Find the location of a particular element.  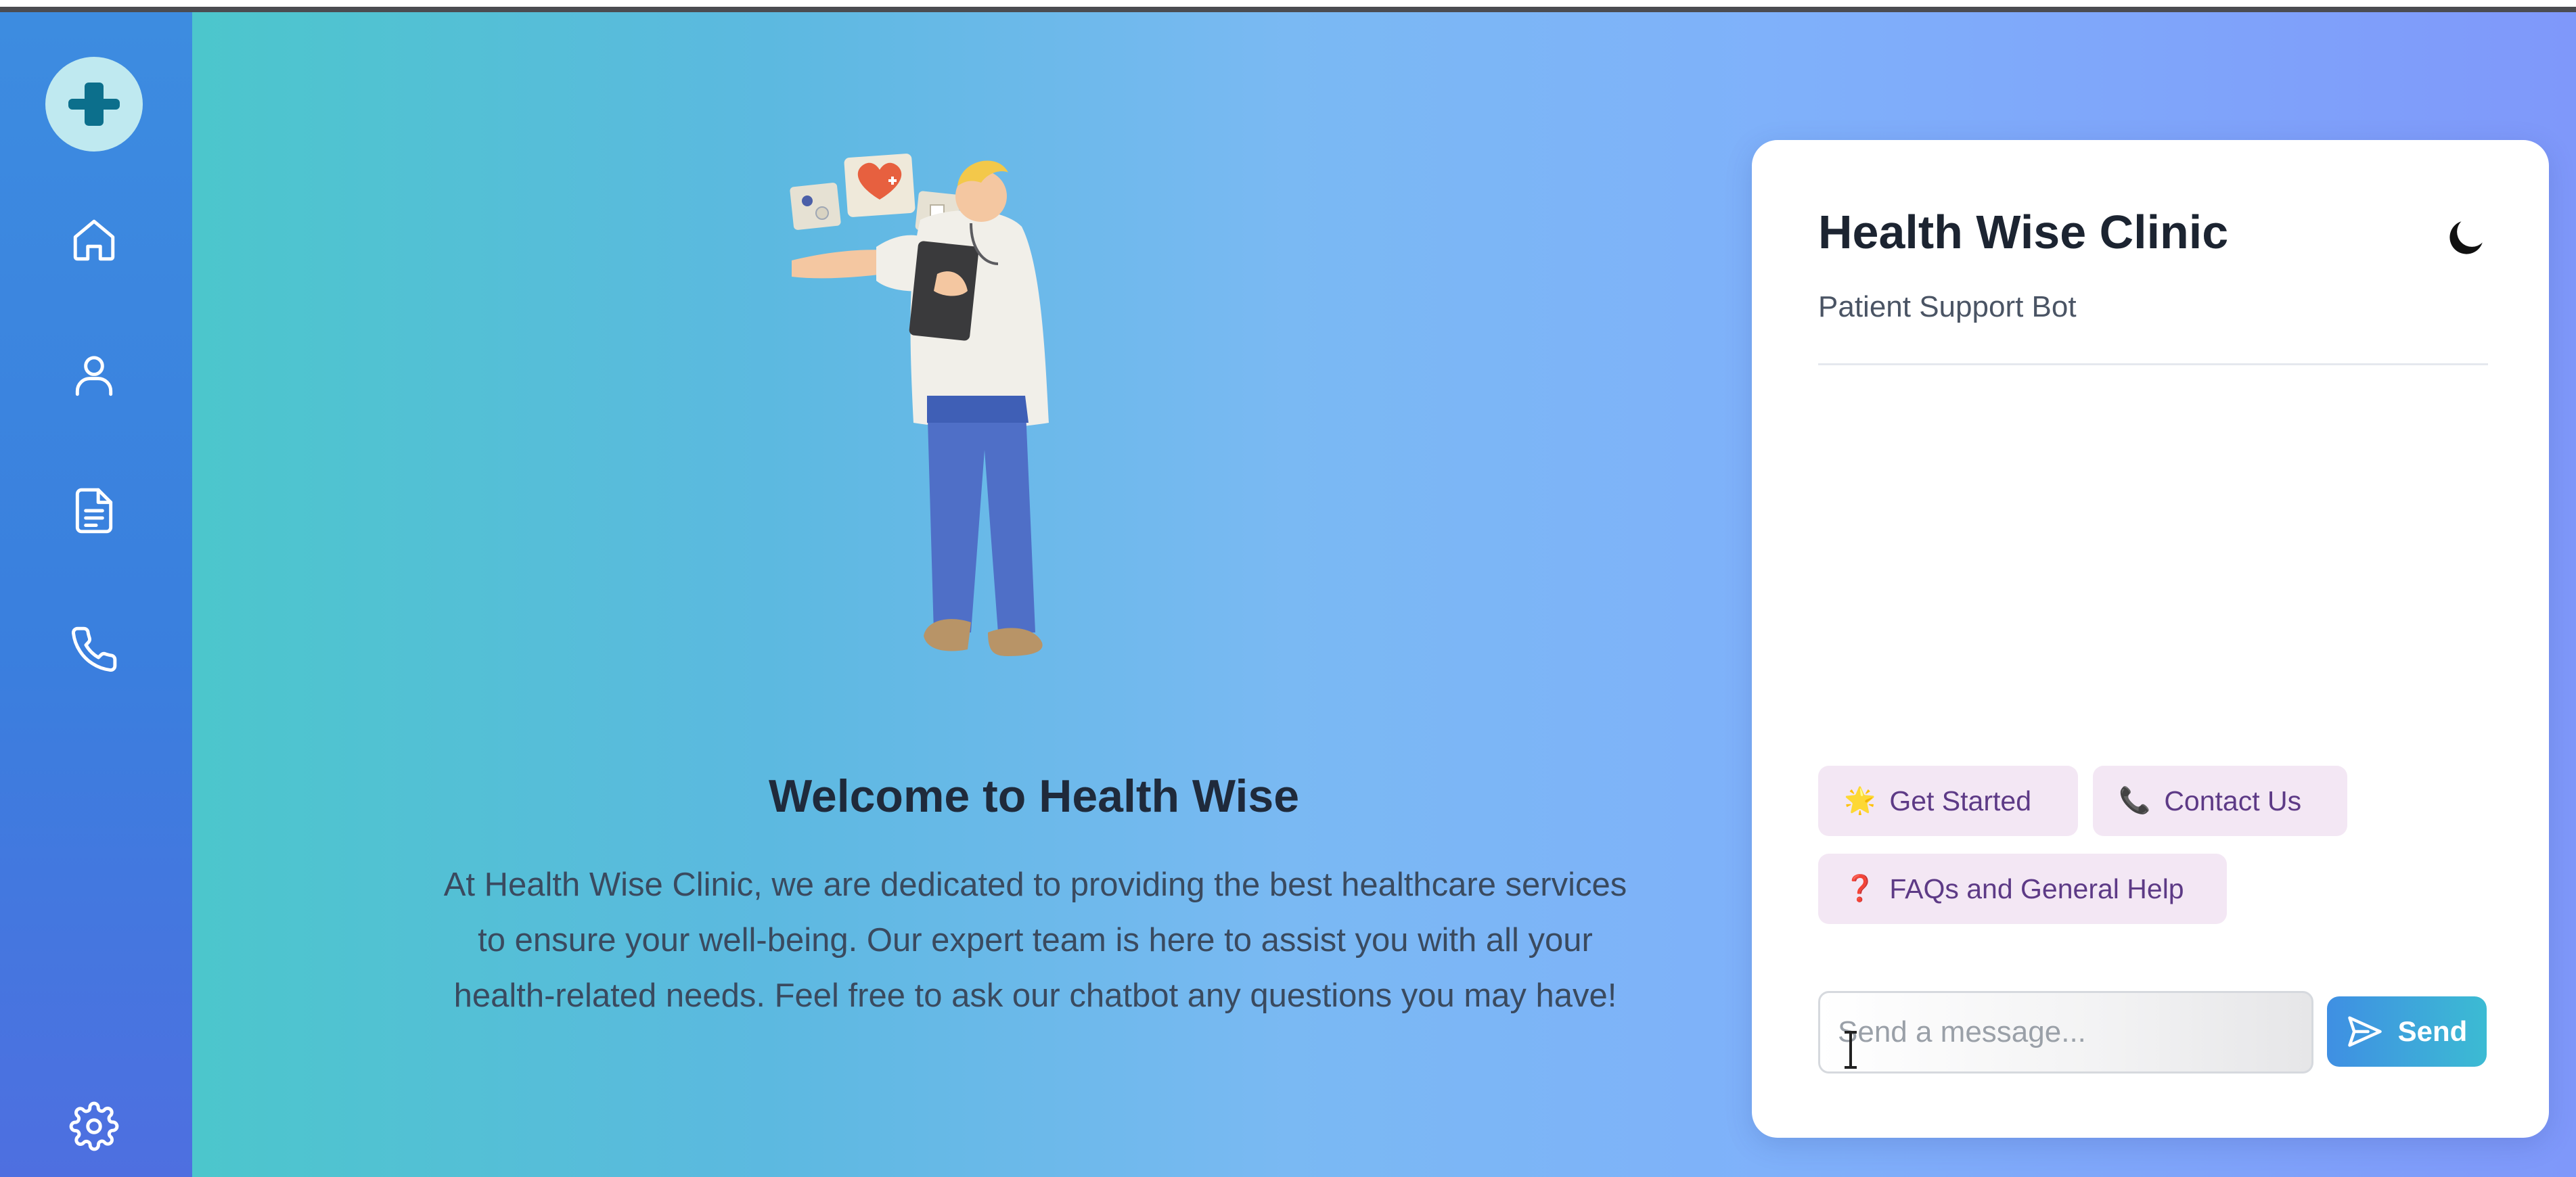

moon-icon is located at coordinates (2465, 238).